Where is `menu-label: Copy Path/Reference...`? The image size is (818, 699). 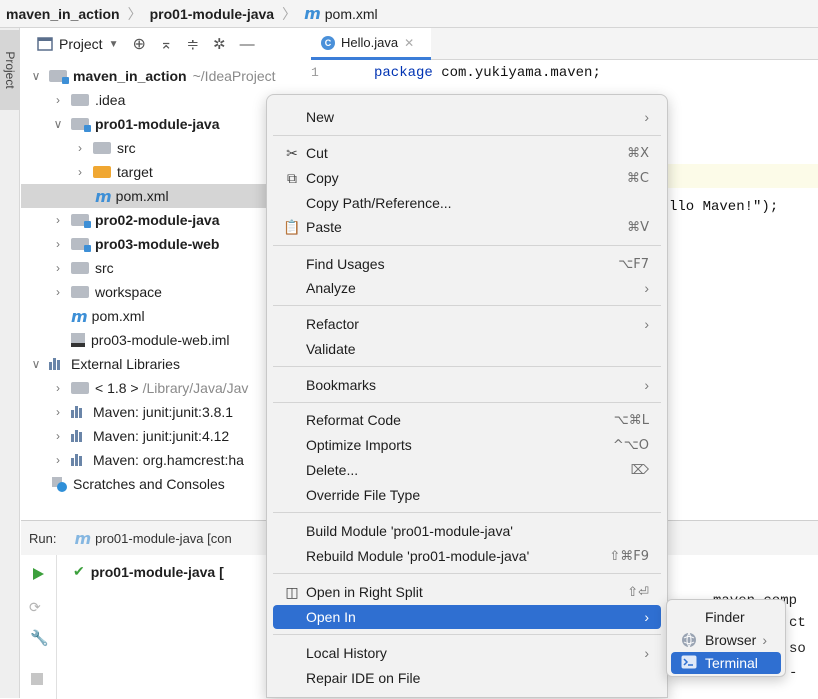 menu-label: Copy Path/Reference... is located at coordinates (379, 203).